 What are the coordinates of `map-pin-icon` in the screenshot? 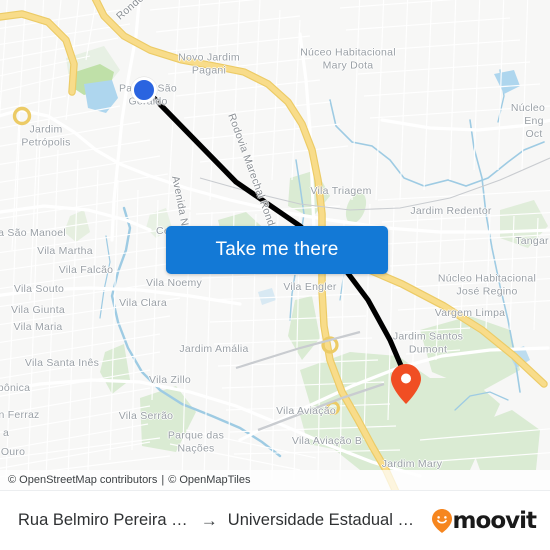 It's located at (406, 384).